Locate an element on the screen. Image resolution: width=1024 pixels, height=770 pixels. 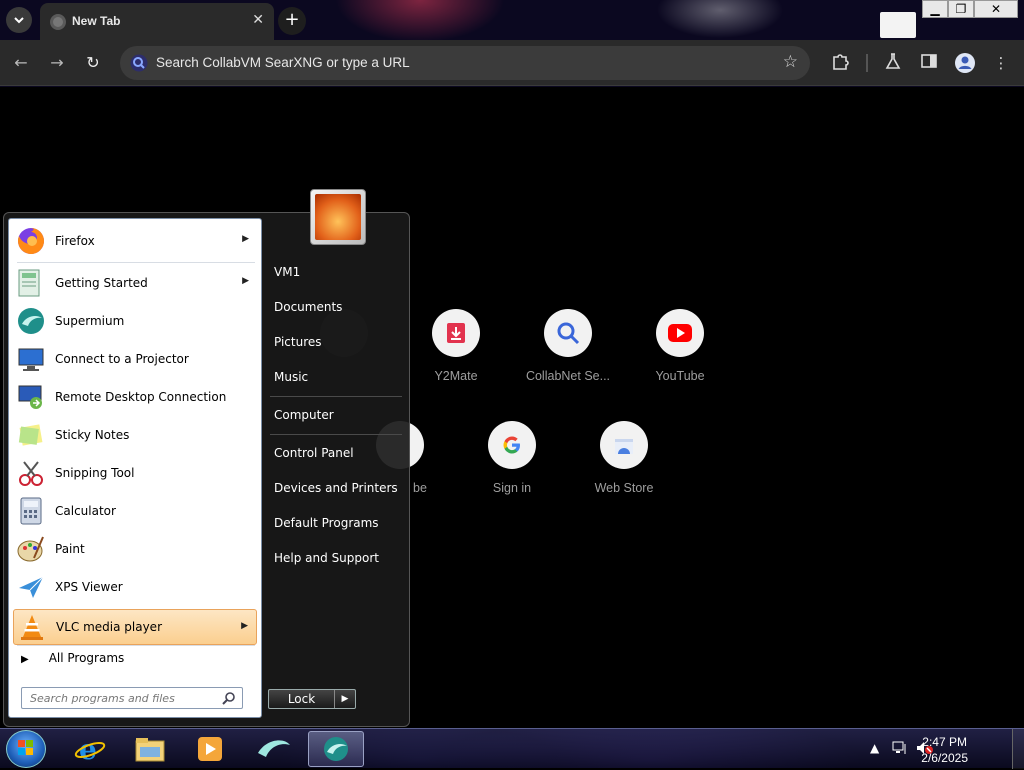
program-label: Getting Started is located at coordinates (101, 283).